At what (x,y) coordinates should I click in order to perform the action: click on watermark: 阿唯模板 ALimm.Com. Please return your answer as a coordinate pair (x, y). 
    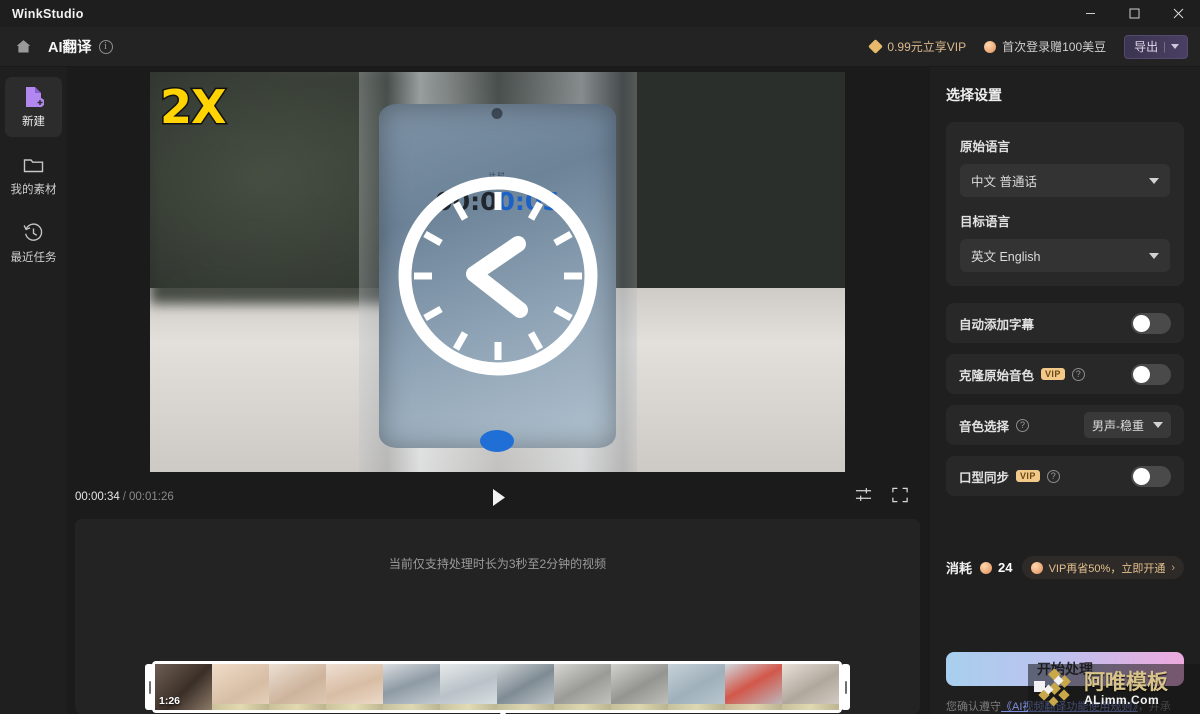
    Looking at the image, I should click on (1114, 689).